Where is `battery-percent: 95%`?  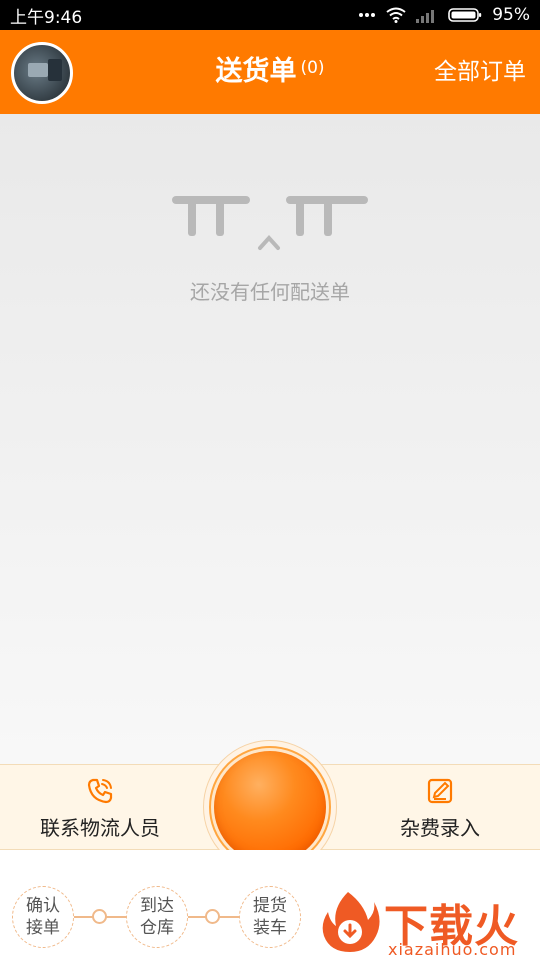 battery-percent: 95% is located at coordinates (511, 15).